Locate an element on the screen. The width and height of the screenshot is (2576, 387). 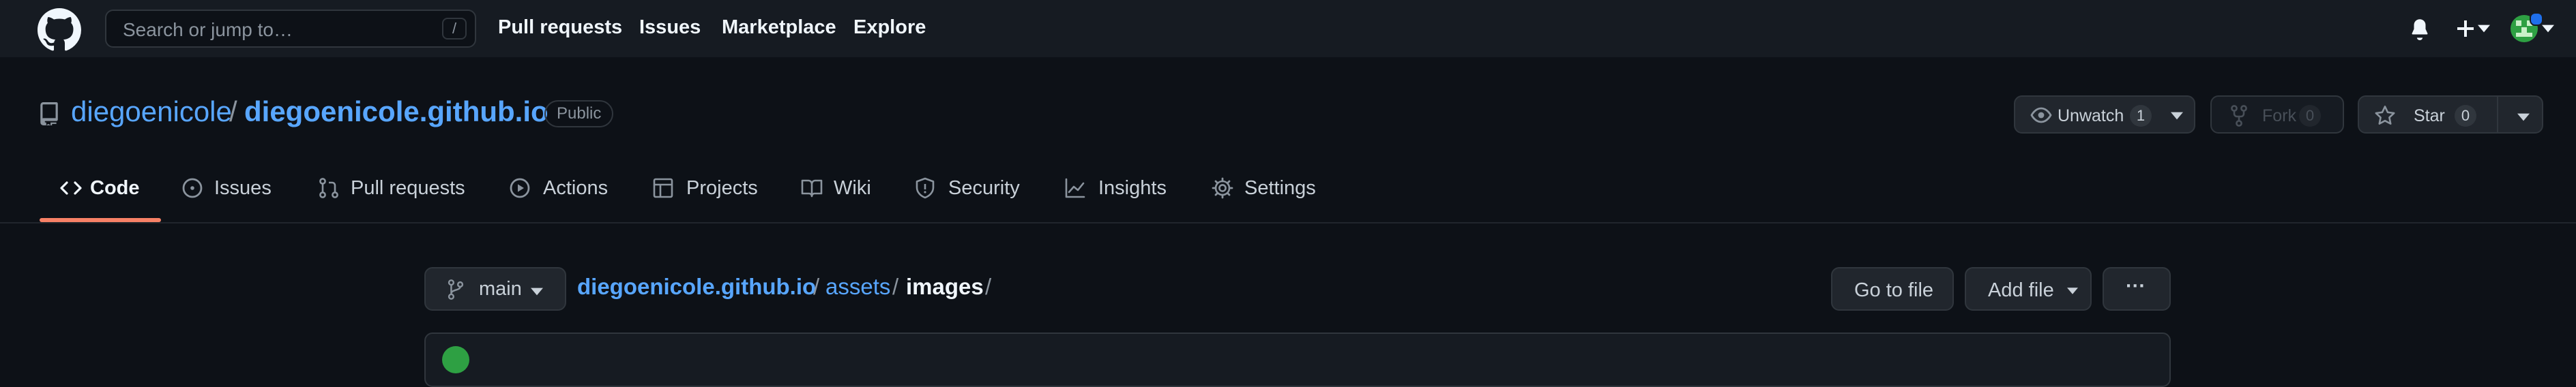
tab-issues-label: Issues is located at coordinates (243, 188).